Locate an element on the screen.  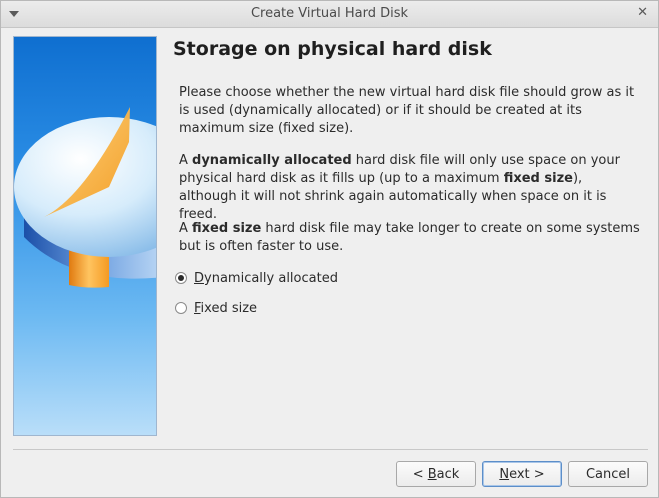
radio-dynamically-allocated: Dynamically allocated is located at coordinates (256, 278).